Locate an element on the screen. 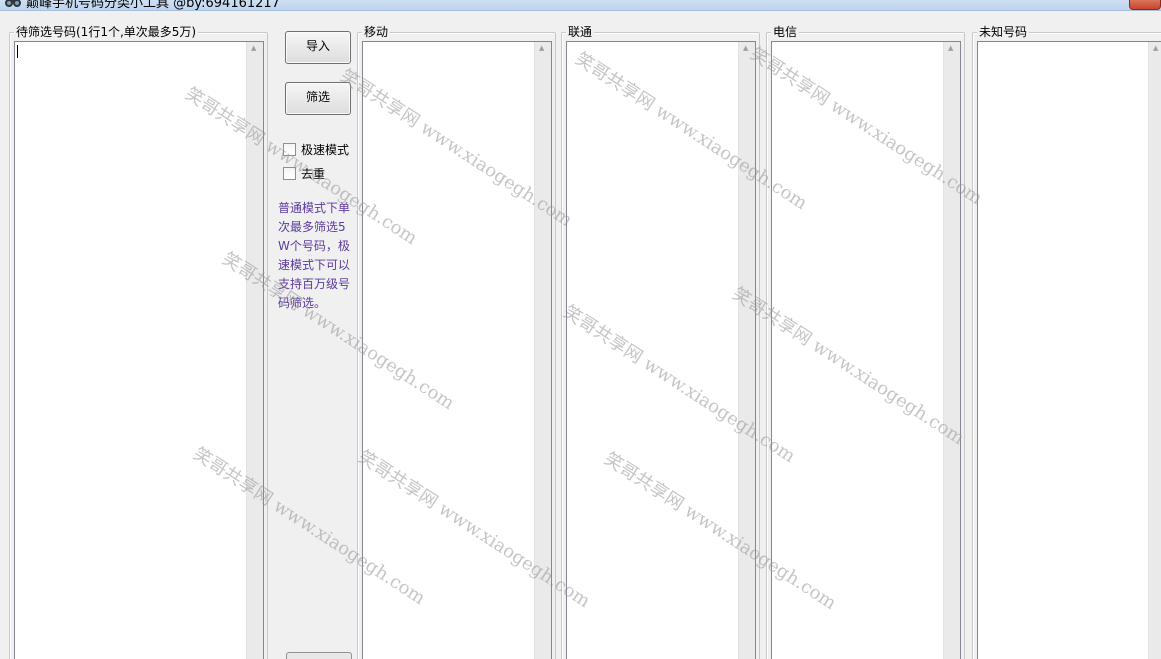 This screenshot has height=659, width=1161. dedupe-checkbox-row: 去重 is located at coordinates (304, 174).